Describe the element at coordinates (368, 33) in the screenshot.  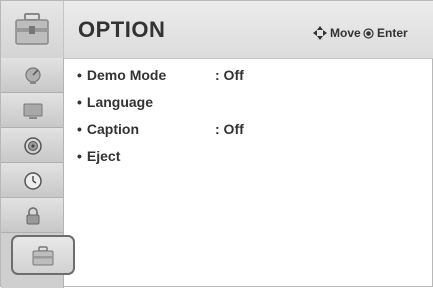
I see `enter-button-icon` at that location.